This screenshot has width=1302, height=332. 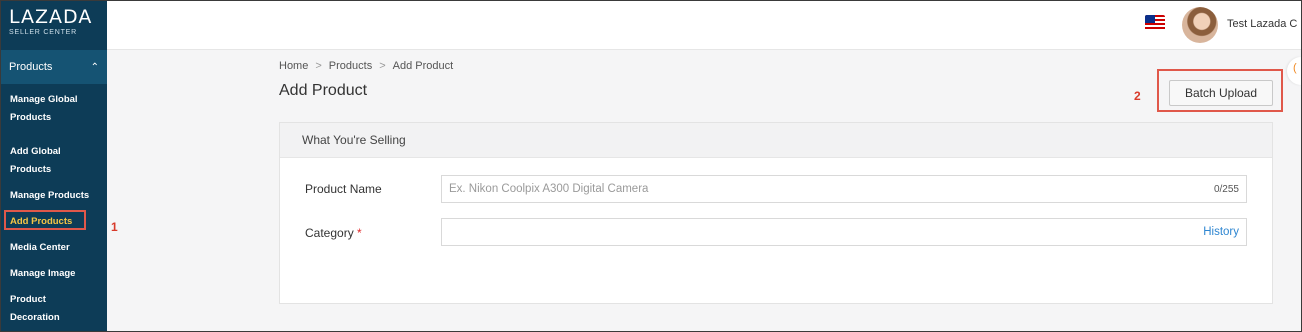 I want to click on user-name: Test Lazada C, so click(x=1262, y=24).